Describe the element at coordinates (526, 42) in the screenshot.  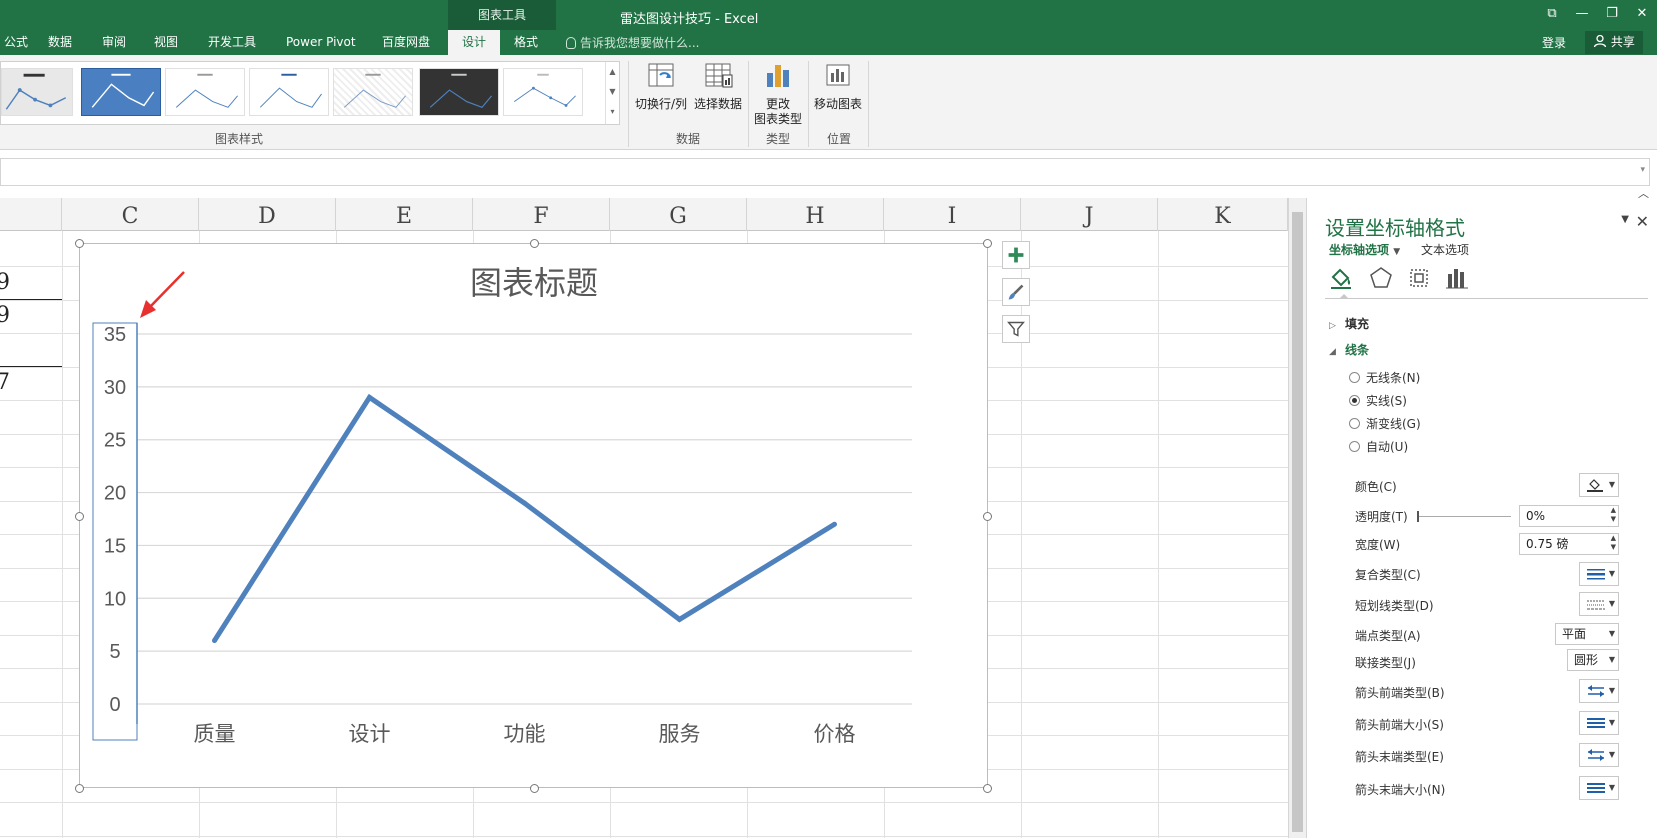
I see `tab-format: 格式` at that location.